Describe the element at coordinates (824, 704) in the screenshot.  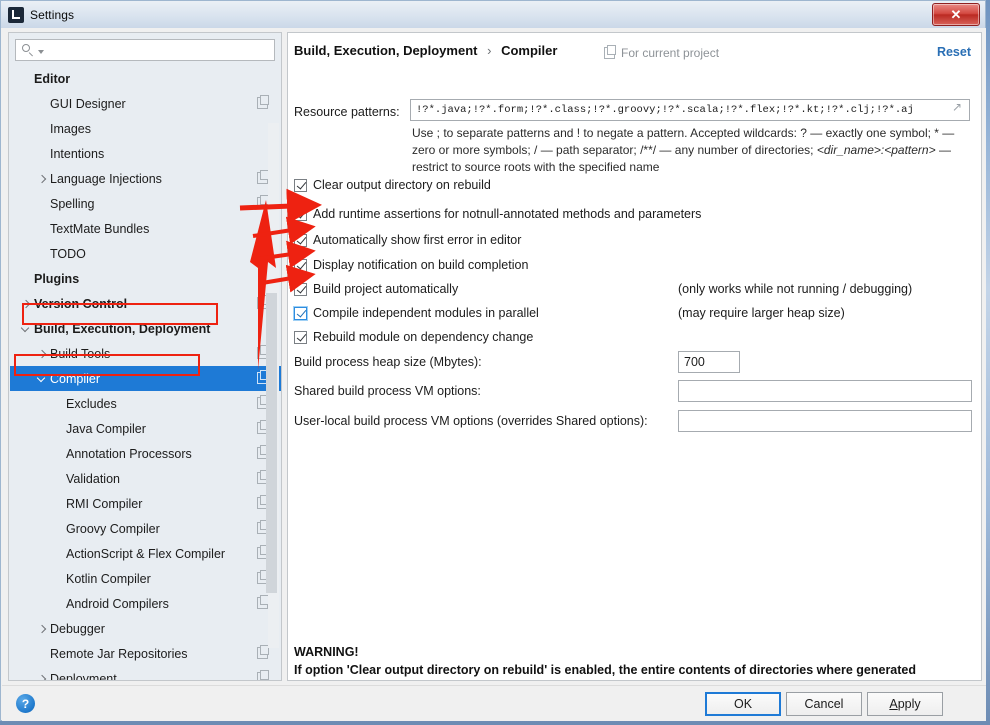
I see `cancel-button: Cancel` at that location.